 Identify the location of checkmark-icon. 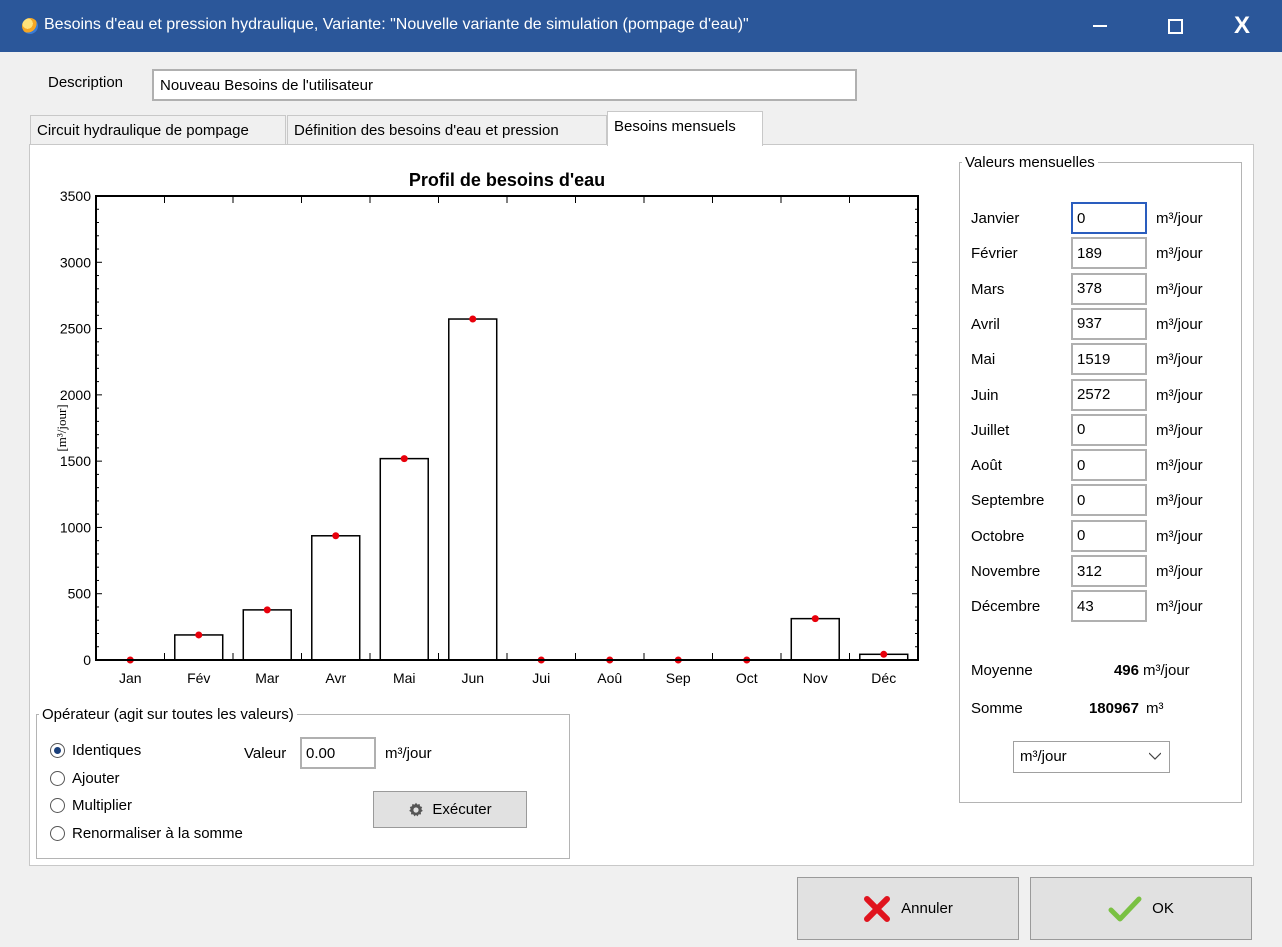
(1125, 908).